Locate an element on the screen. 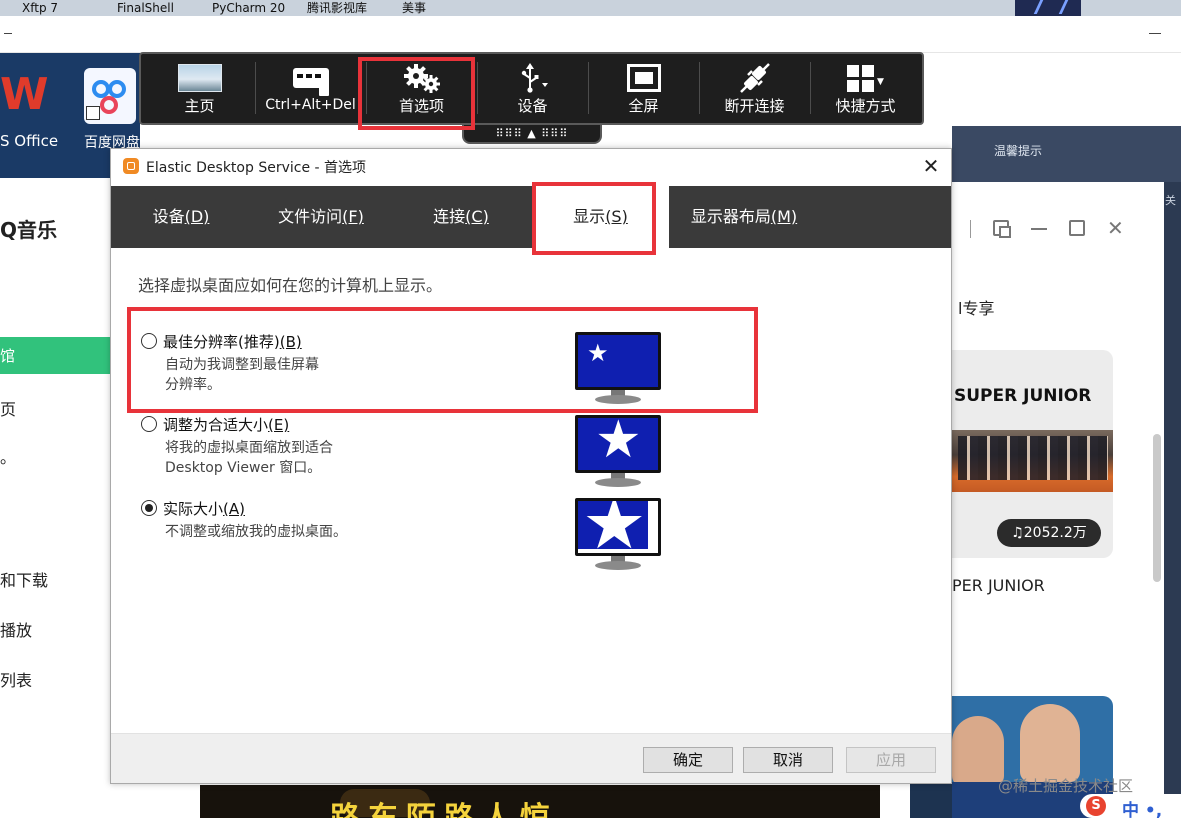 Image resolution: width=1181 pixels, height=818 pixels. taskbar-item-finalshell: FinalShell is located at coordinates (142, 8).